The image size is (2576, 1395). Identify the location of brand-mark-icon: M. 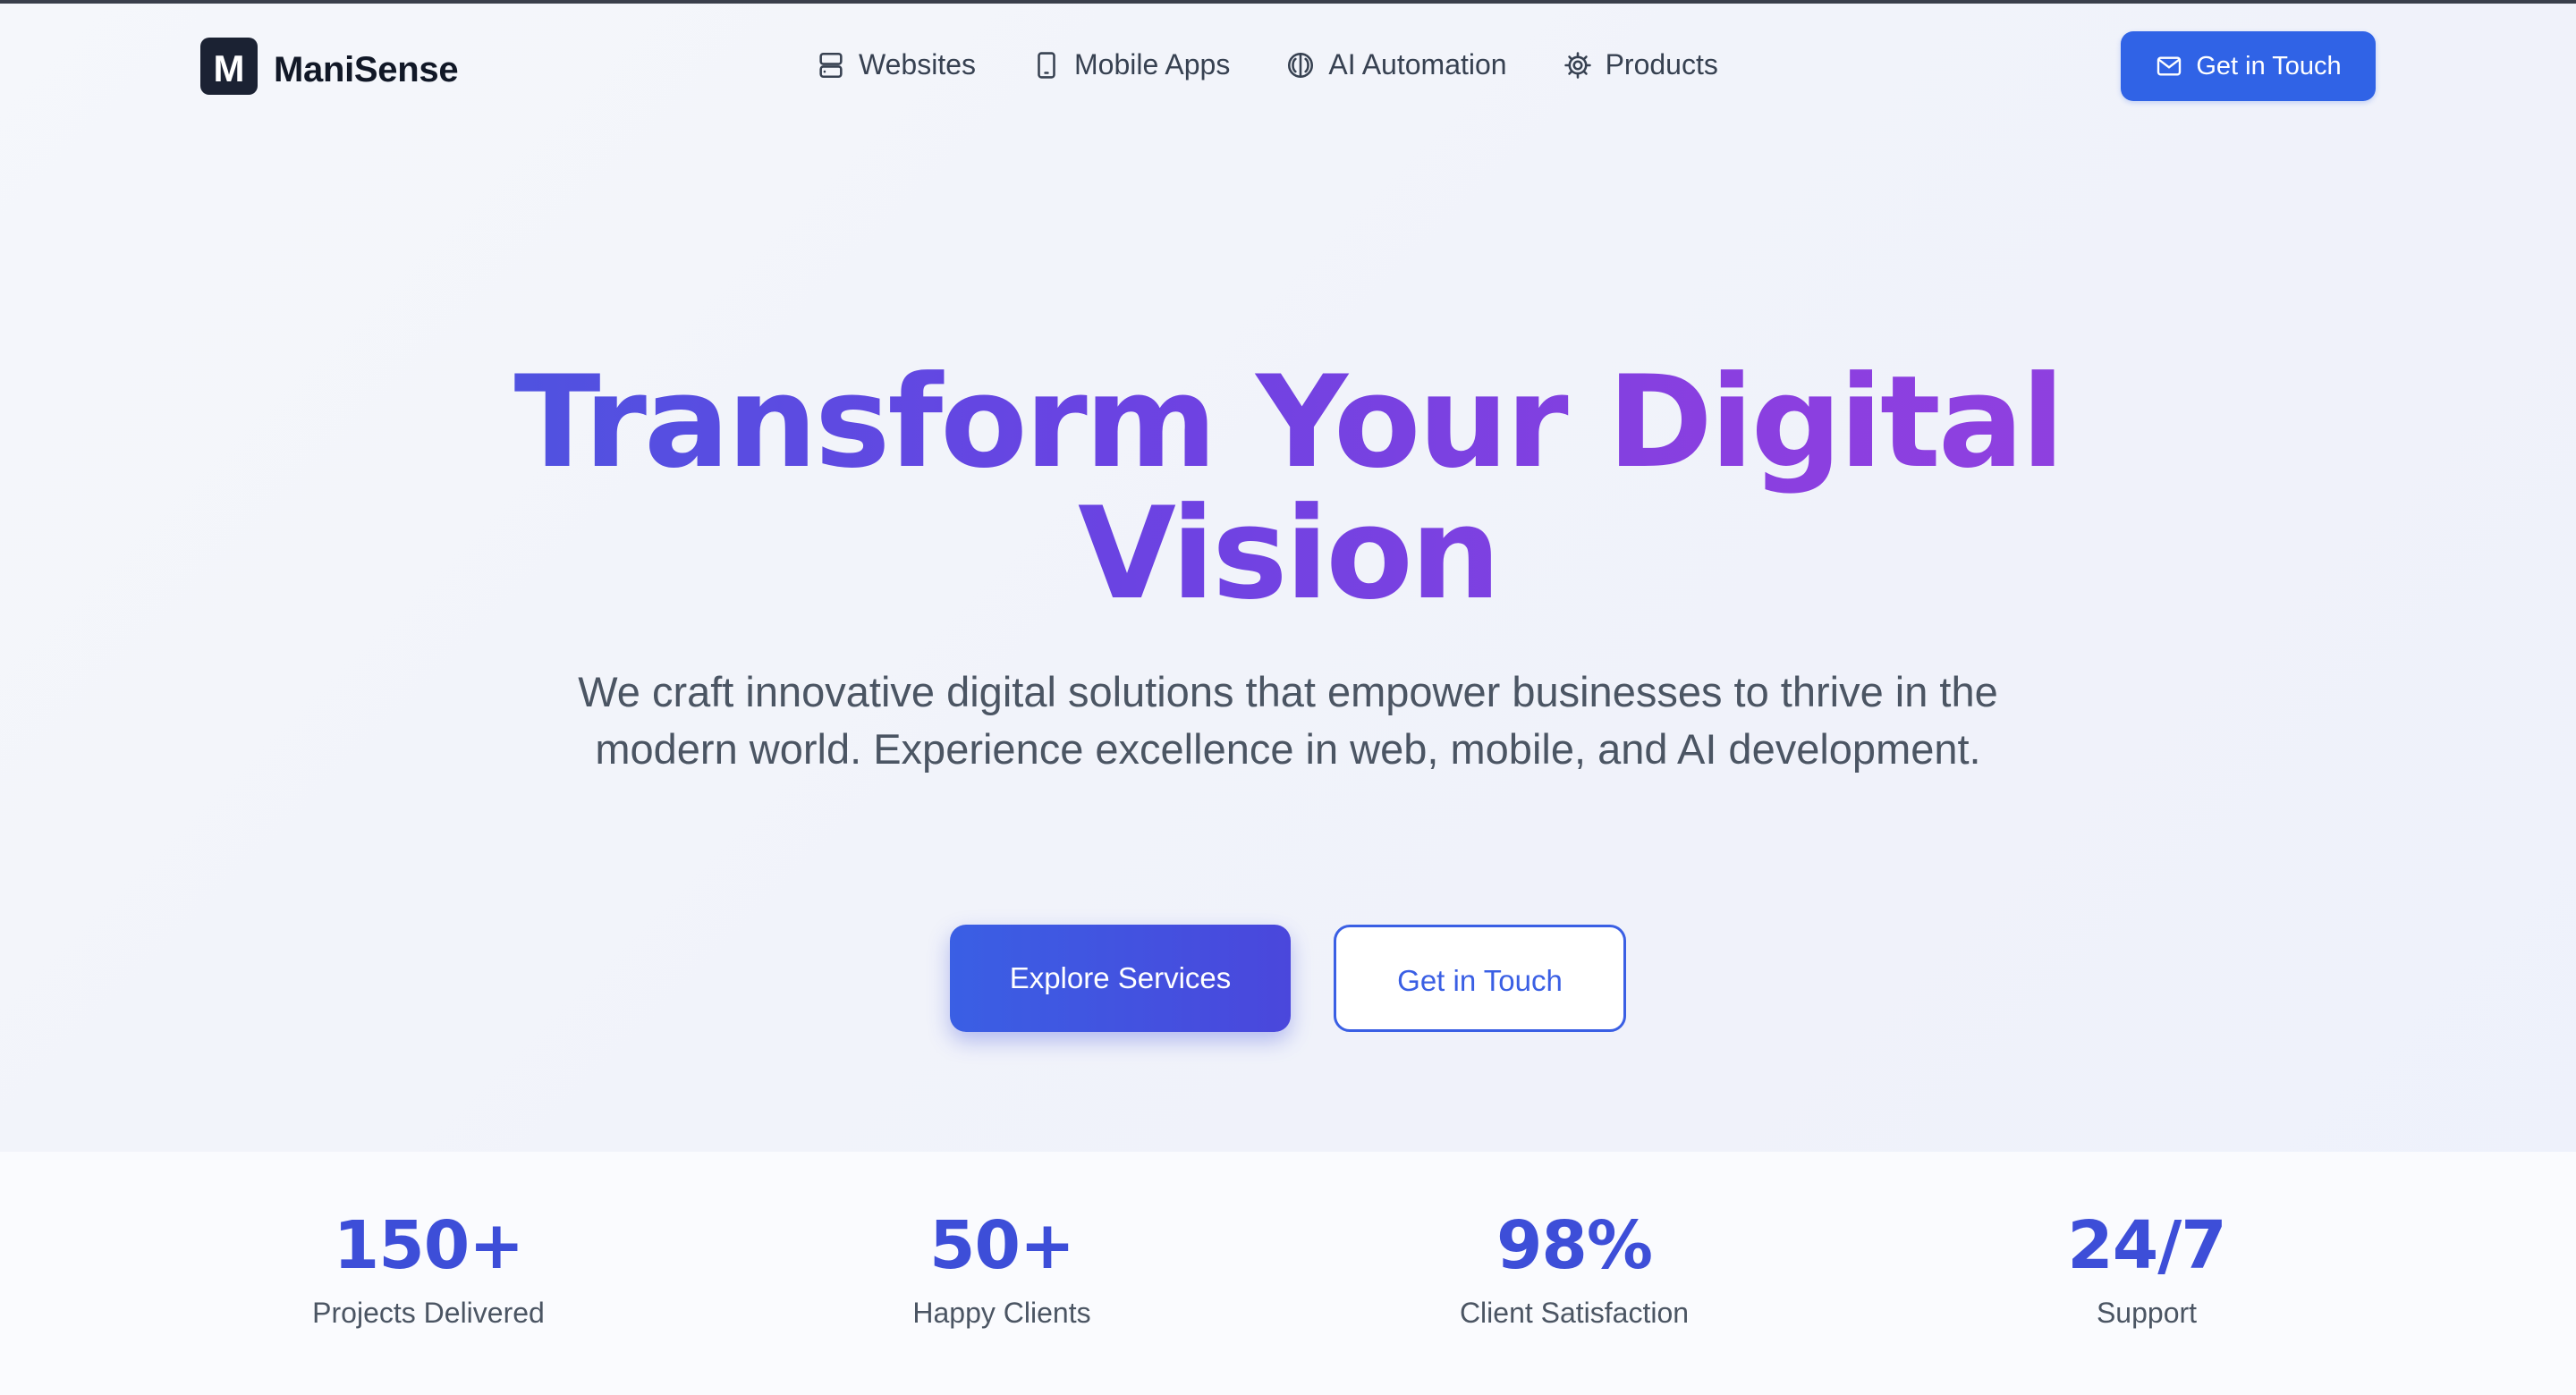
(229, 66).